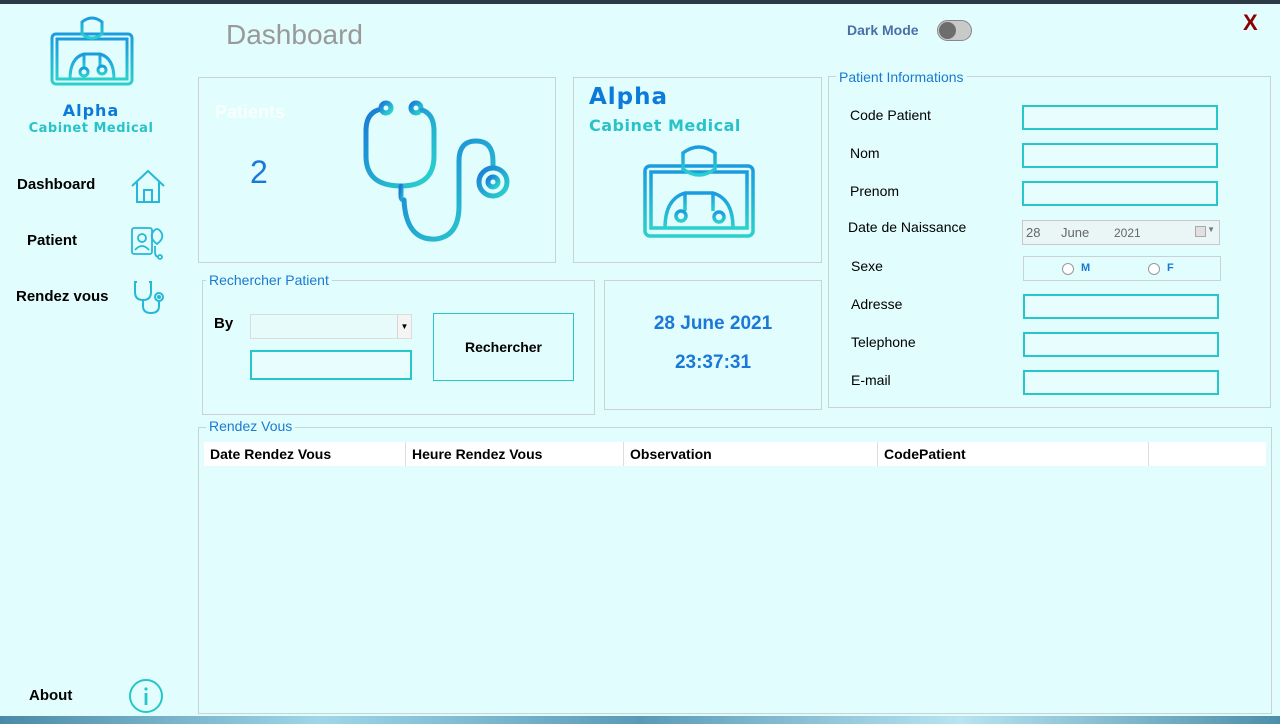  What do you see at coordinates (867, 266) in the screenshot?
I see `sexe-label: Sexe` at bounding box center [867, 266].